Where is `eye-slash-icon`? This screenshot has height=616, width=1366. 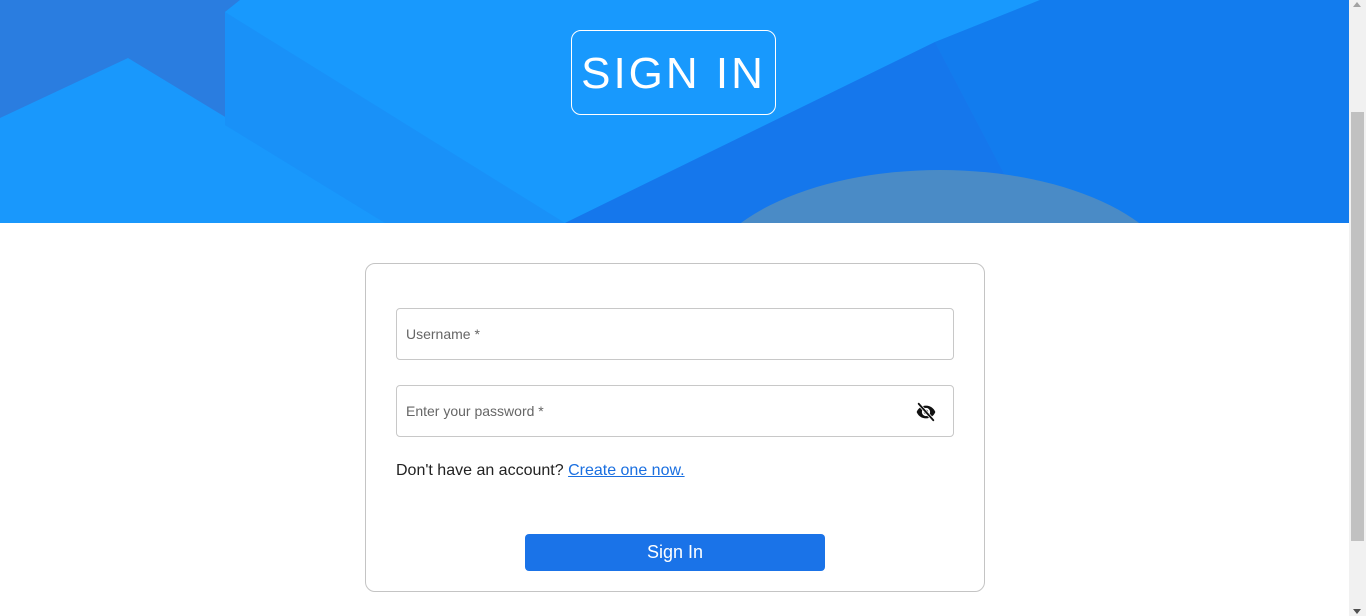 eye-slash-icon is located at coordinates (926, 412).